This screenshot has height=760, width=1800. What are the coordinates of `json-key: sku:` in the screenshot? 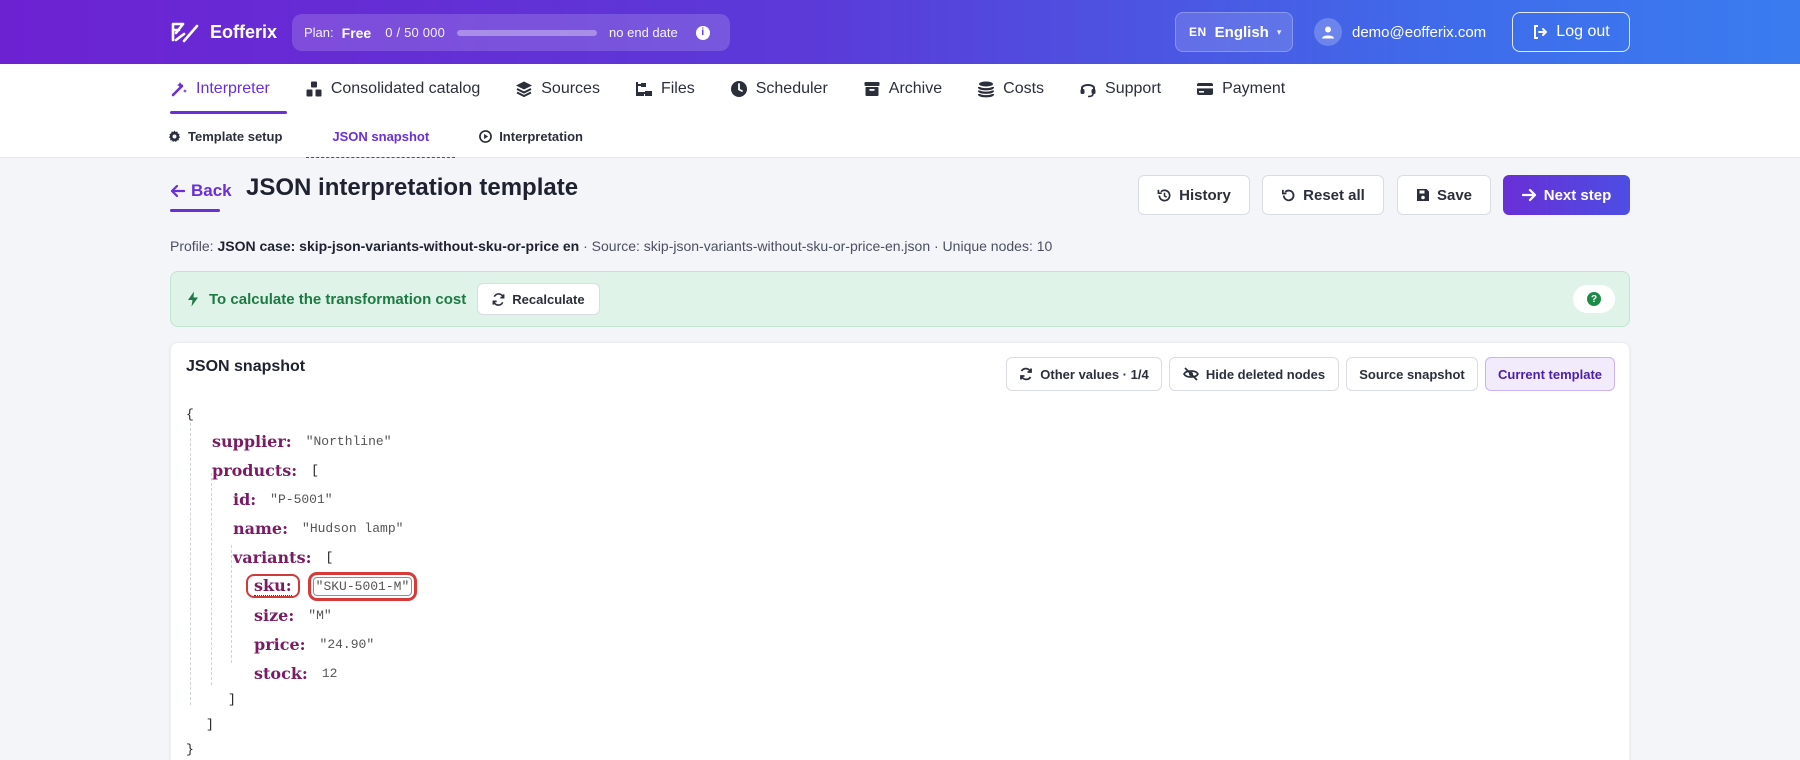 It's located at (273, 586).